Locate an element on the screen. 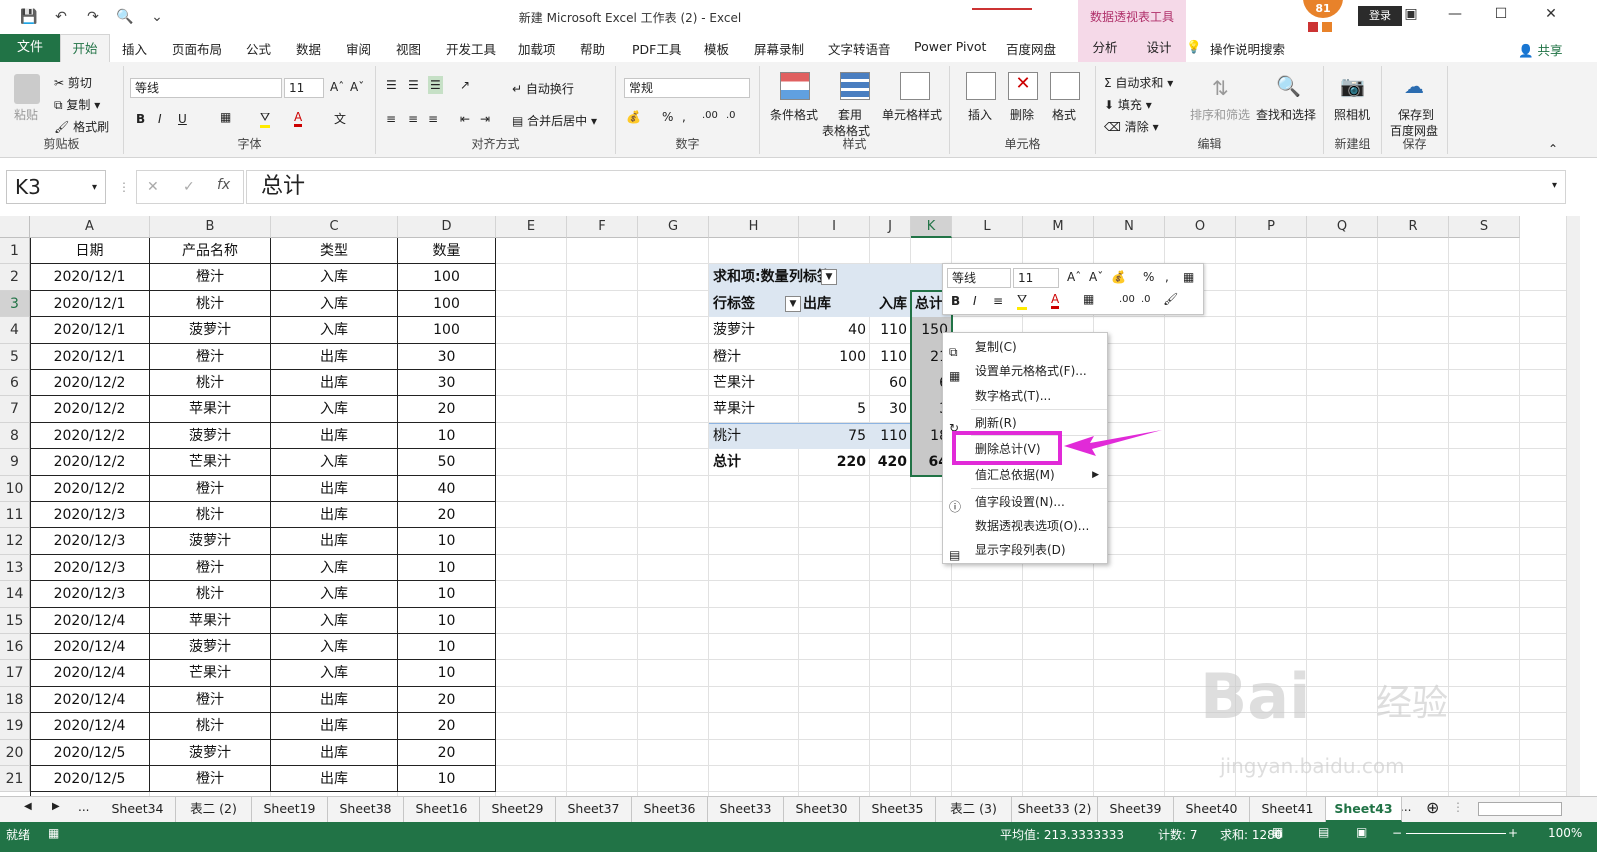 This screenshot has width=1597, height=852. row-header: 13 is located at coordinates (15, 568).